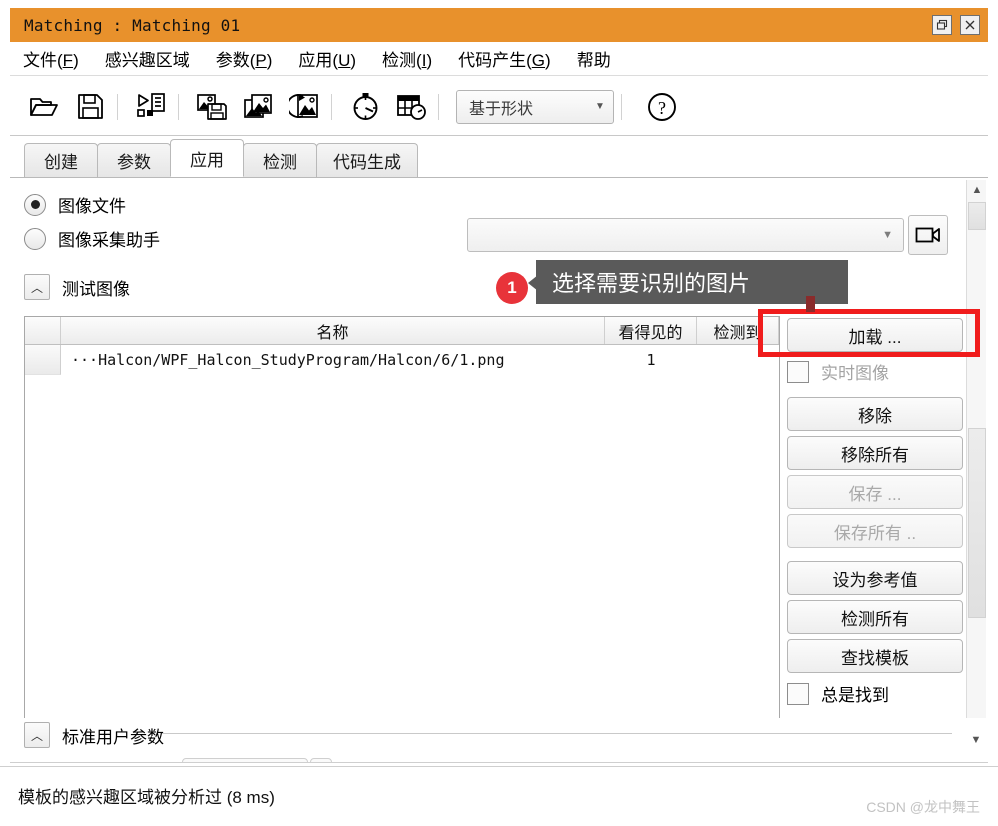 The height and width of the screenshot is (826, 998). Describe the element at coordinates (928, 235) in the screenshot. I see `camera-icon` at that location.